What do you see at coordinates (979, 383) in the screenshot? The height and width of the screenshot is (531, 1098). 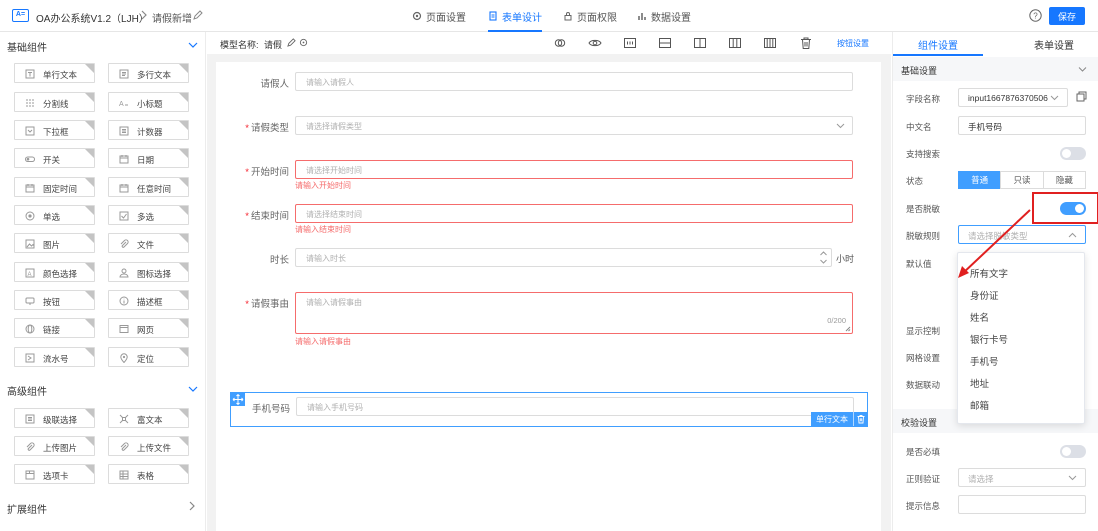 I see `dropdown-option-address: 地址` at bounding box center [979, 383].